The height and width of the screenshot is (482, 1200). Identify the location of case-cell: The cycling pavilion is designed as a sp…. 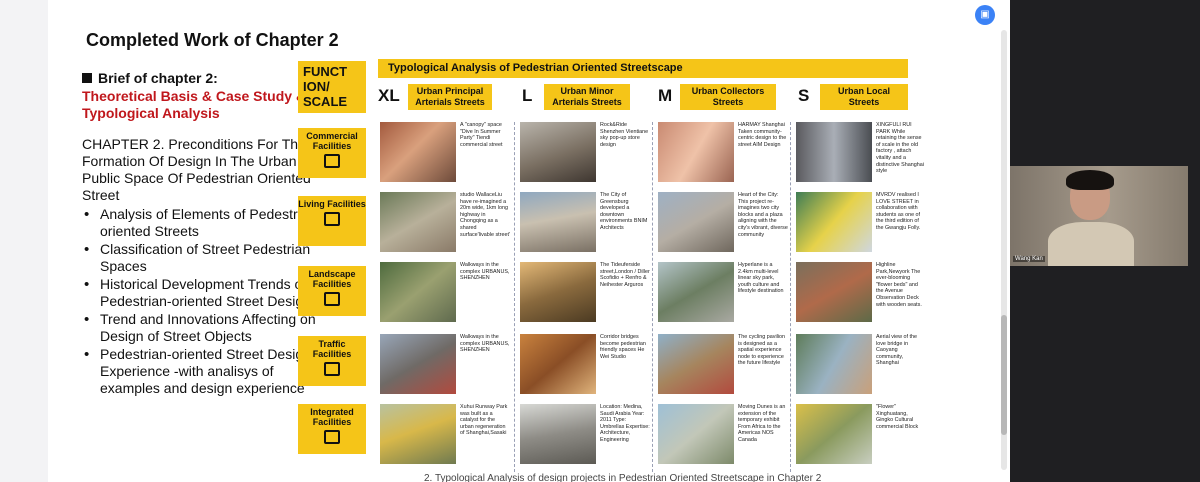
(723, 365).